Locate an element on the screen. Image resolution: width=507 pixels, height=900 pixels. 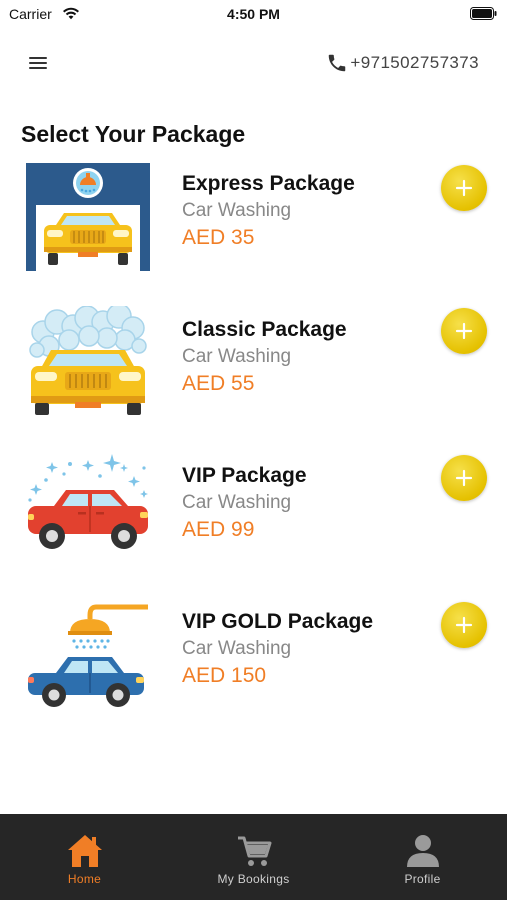
package-price: AED 99 is located at coordinates (218, 529).